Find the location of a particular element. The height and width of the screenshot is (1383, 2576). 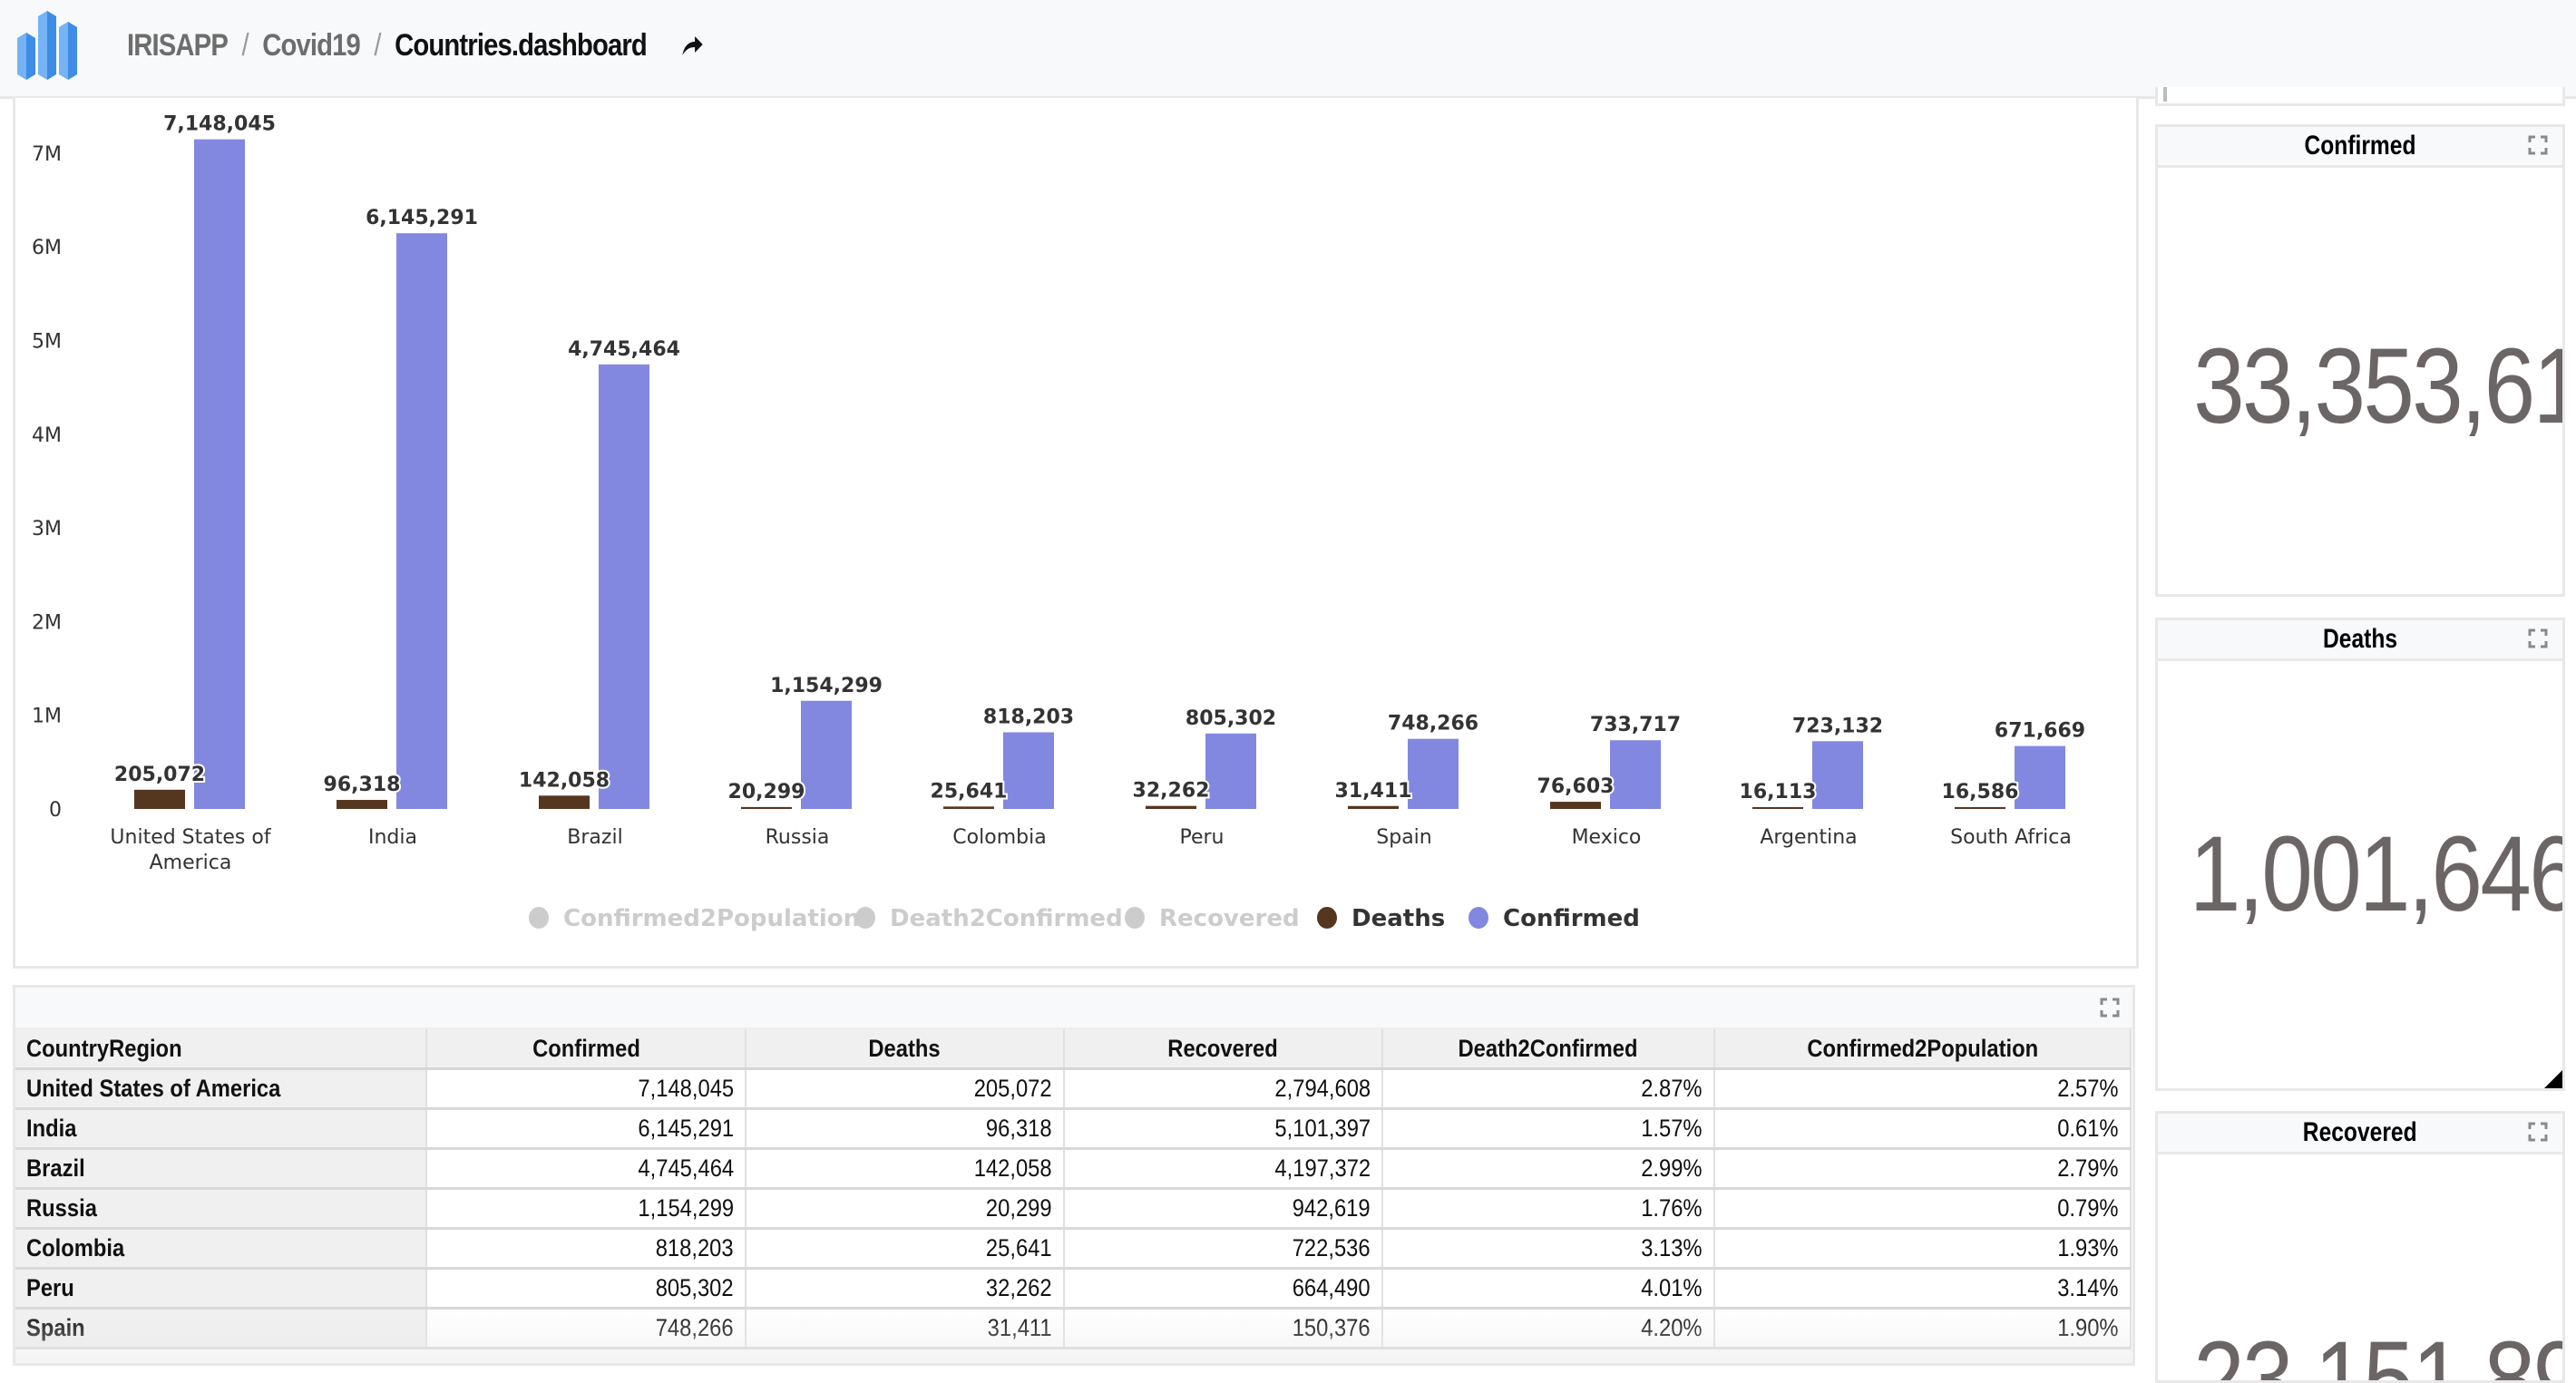

column-header-countryregion: CountryRegion is located at coordinates (221, 1050).